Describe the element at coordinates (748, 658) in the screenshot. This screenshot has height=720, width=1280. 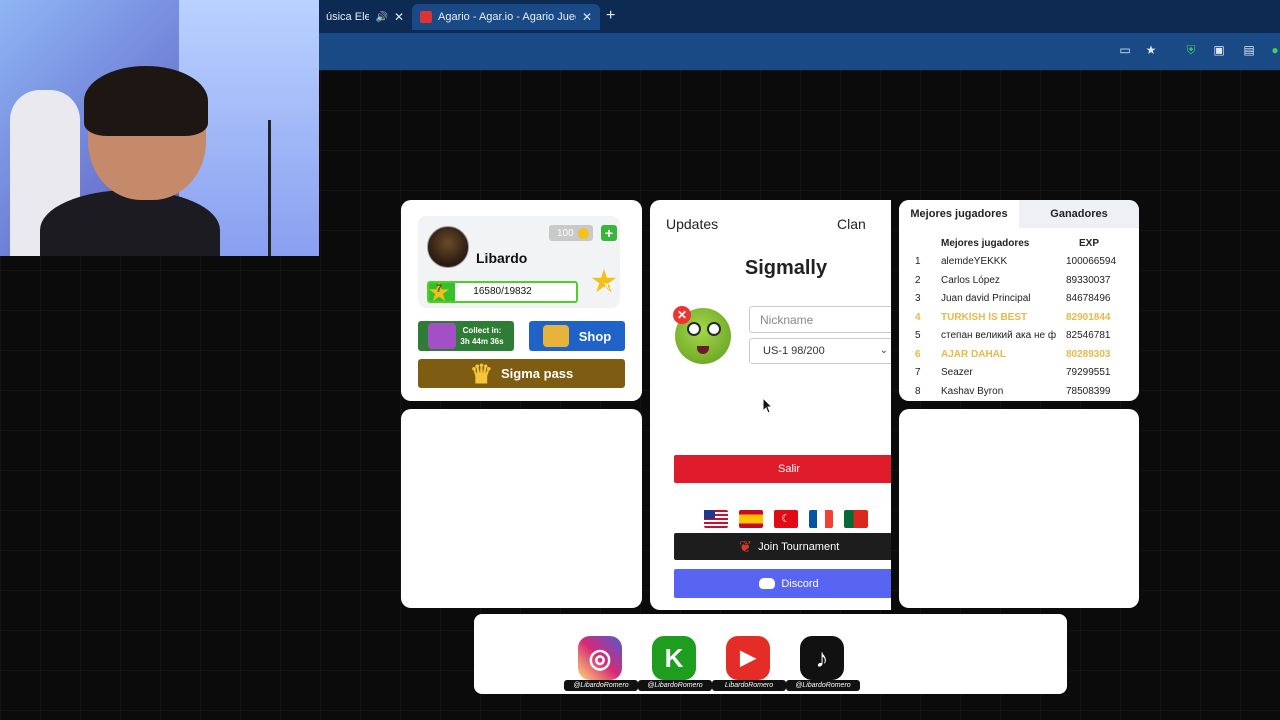
I see `youtube-icon: ▶` at that location.